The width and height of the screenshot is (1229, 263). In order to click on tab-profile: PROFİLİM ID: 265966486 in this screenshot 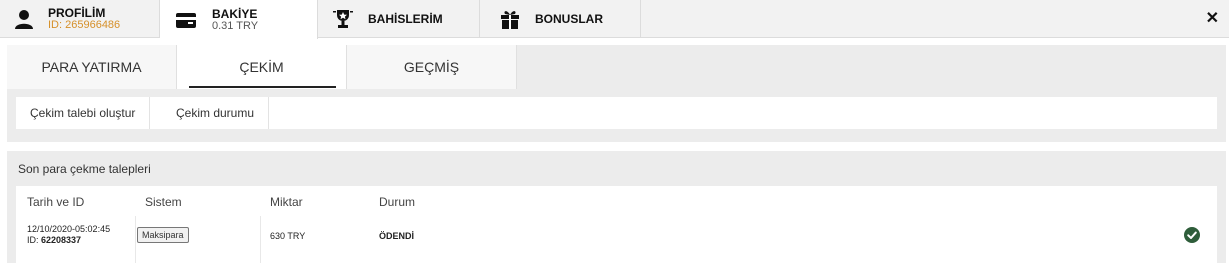, I will do `click(80, 19)`.